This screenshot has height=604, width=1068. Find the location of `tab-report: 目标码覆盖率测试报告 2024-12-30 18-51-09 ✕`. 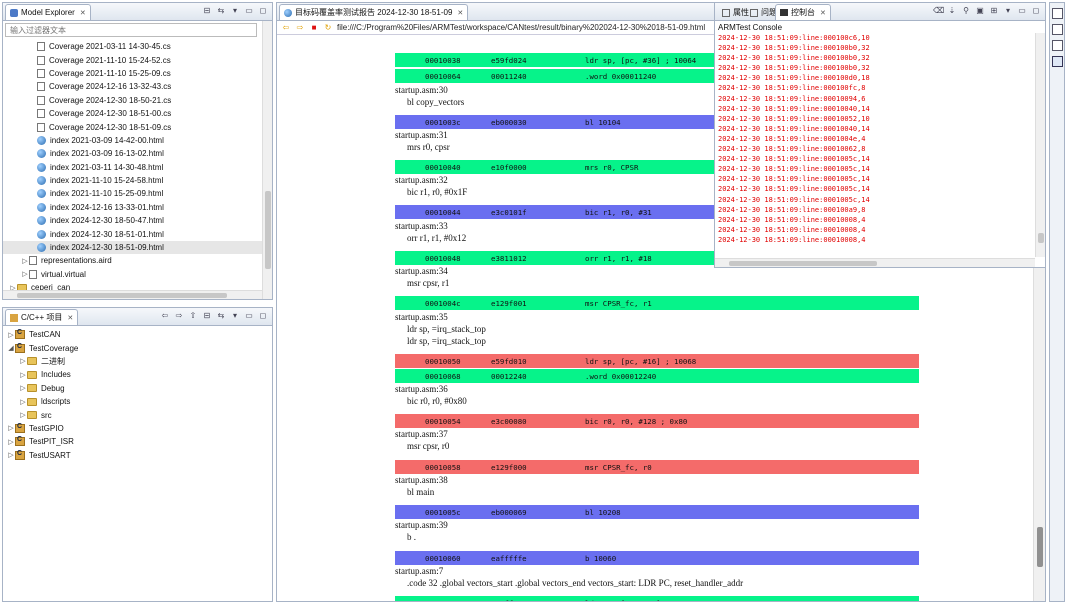

tab-report: 目标码覆盖率测试报告 2024-12-30 18-51-09 ✕ is located at coordinates (374, 12).